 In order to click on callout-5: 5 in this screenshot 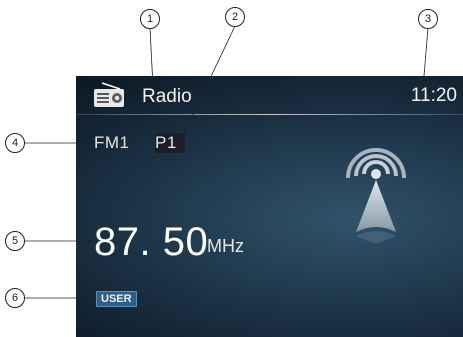, I will do `click(15, 241)`.